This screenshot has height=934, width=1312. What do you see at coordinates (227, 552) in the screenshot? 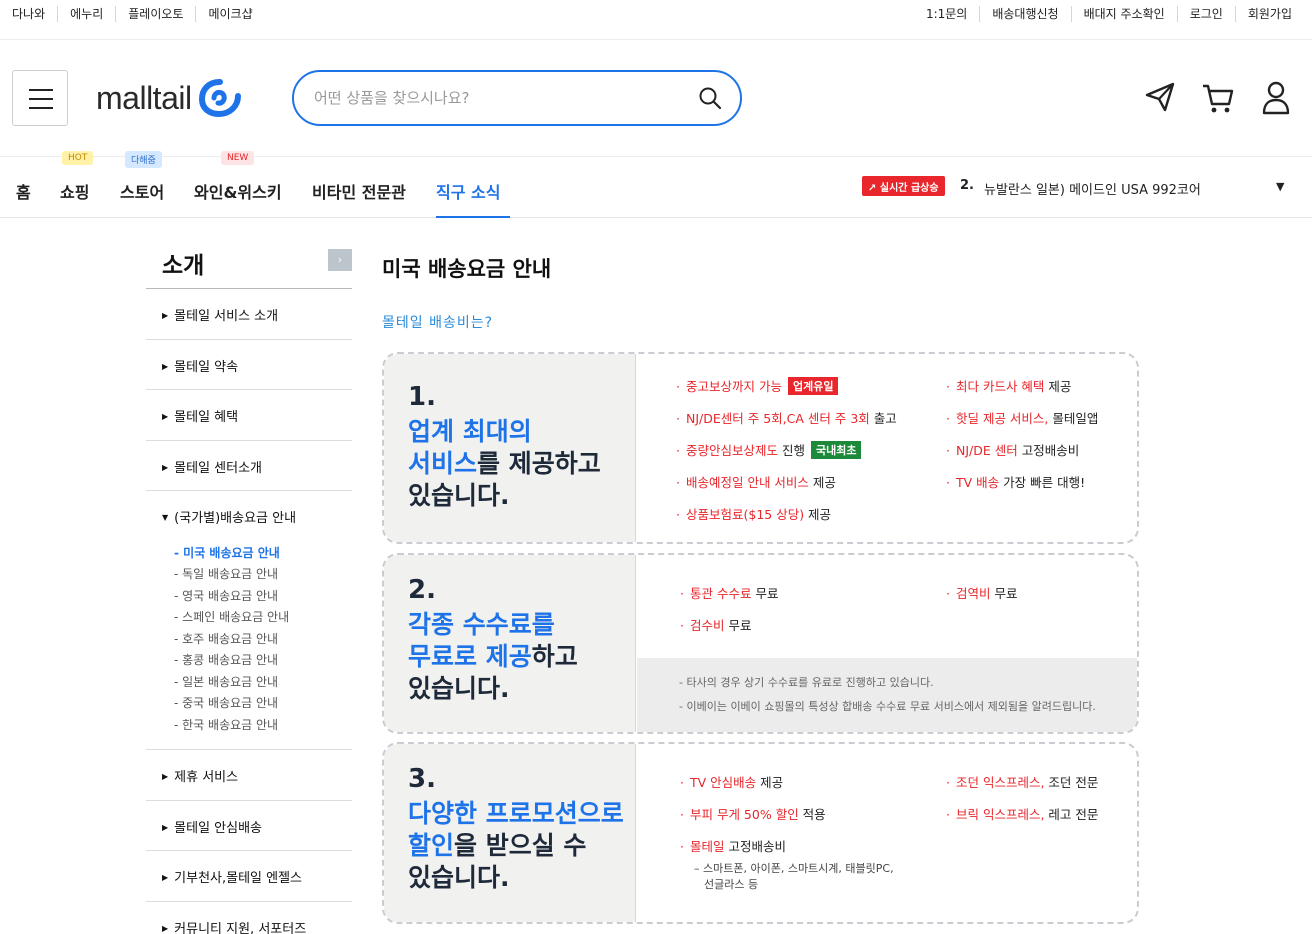
I see `sub-item-usa-rates: - 미국 배송요금 안내` at bounding box center [227, 552].